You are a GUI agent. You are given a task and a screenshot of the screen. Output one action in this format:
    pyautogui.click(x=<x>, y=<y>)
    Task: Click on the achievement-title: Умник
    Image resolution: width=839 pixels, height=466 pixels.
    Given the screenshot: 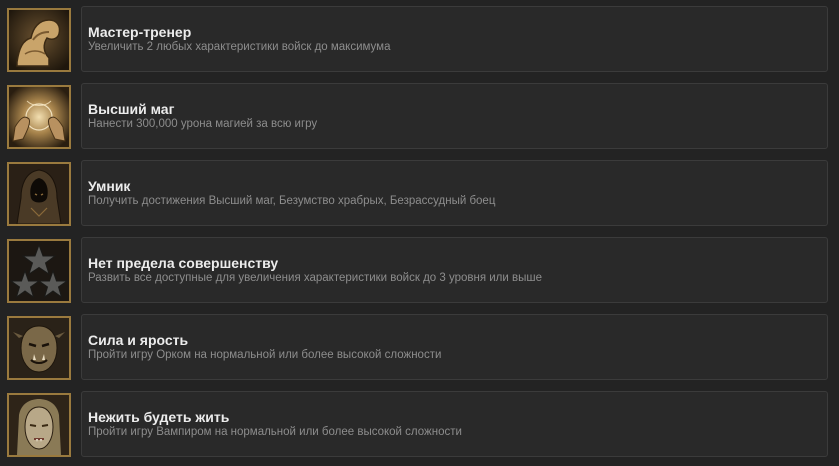 What is the action you would take?
    pyautogui.click(x=109, y=186)
    